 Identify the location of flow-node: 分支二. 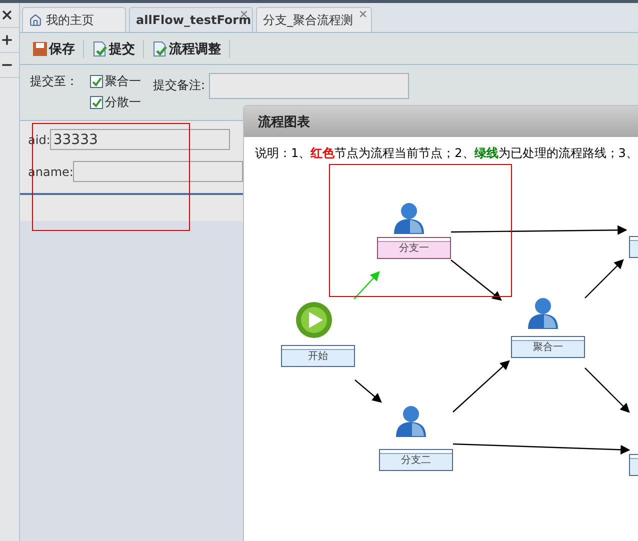
(416, 460).